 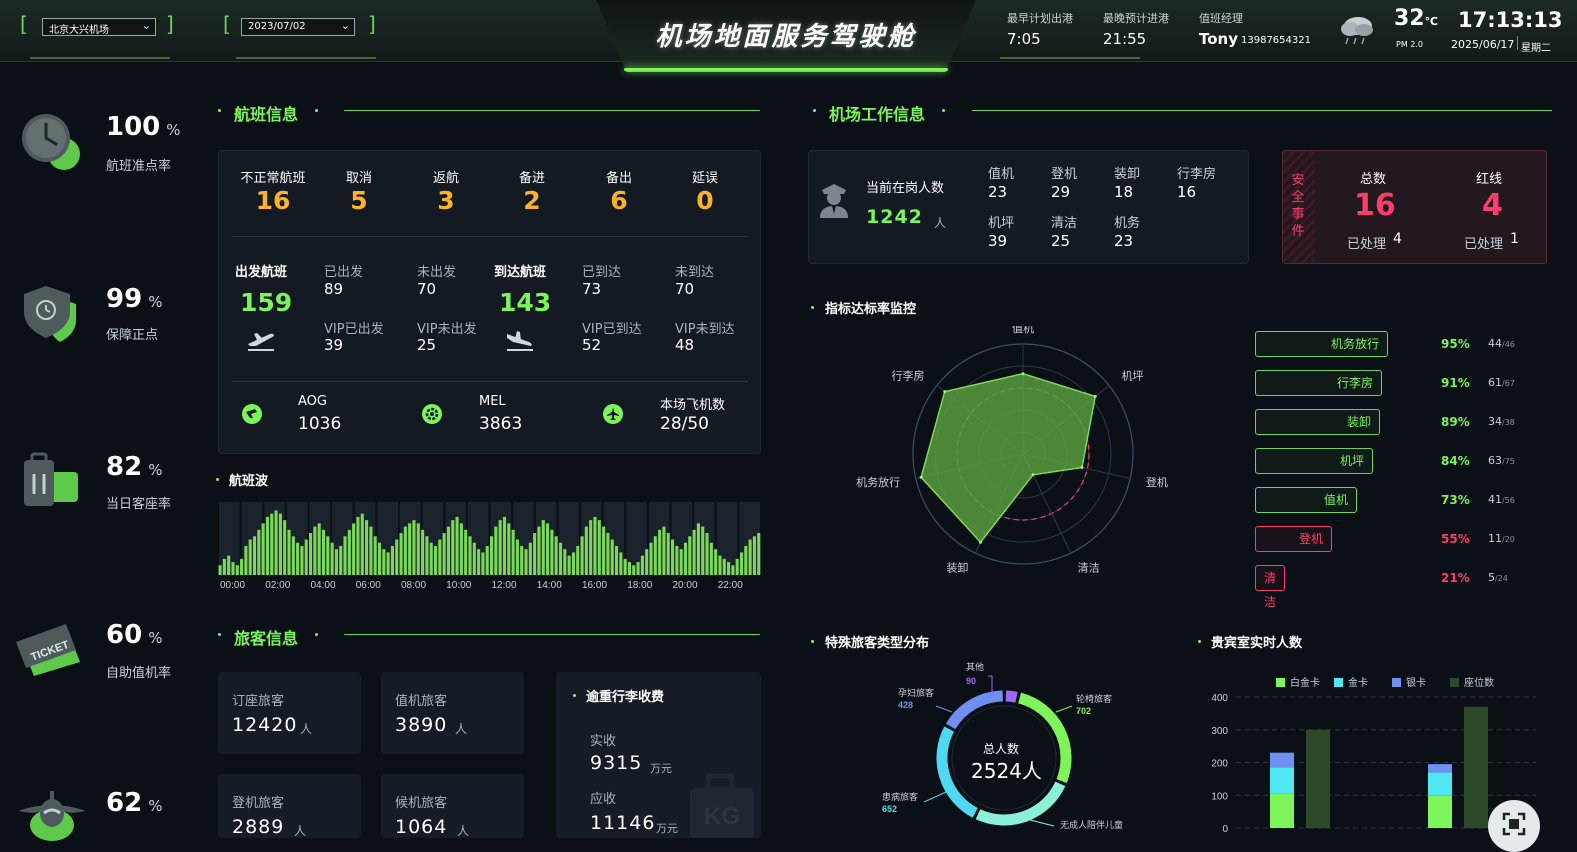 What do you see at coordinates (1514, 826) in the screenshot?
I see `fullscreen-button` at bounding box center [1514, 826].